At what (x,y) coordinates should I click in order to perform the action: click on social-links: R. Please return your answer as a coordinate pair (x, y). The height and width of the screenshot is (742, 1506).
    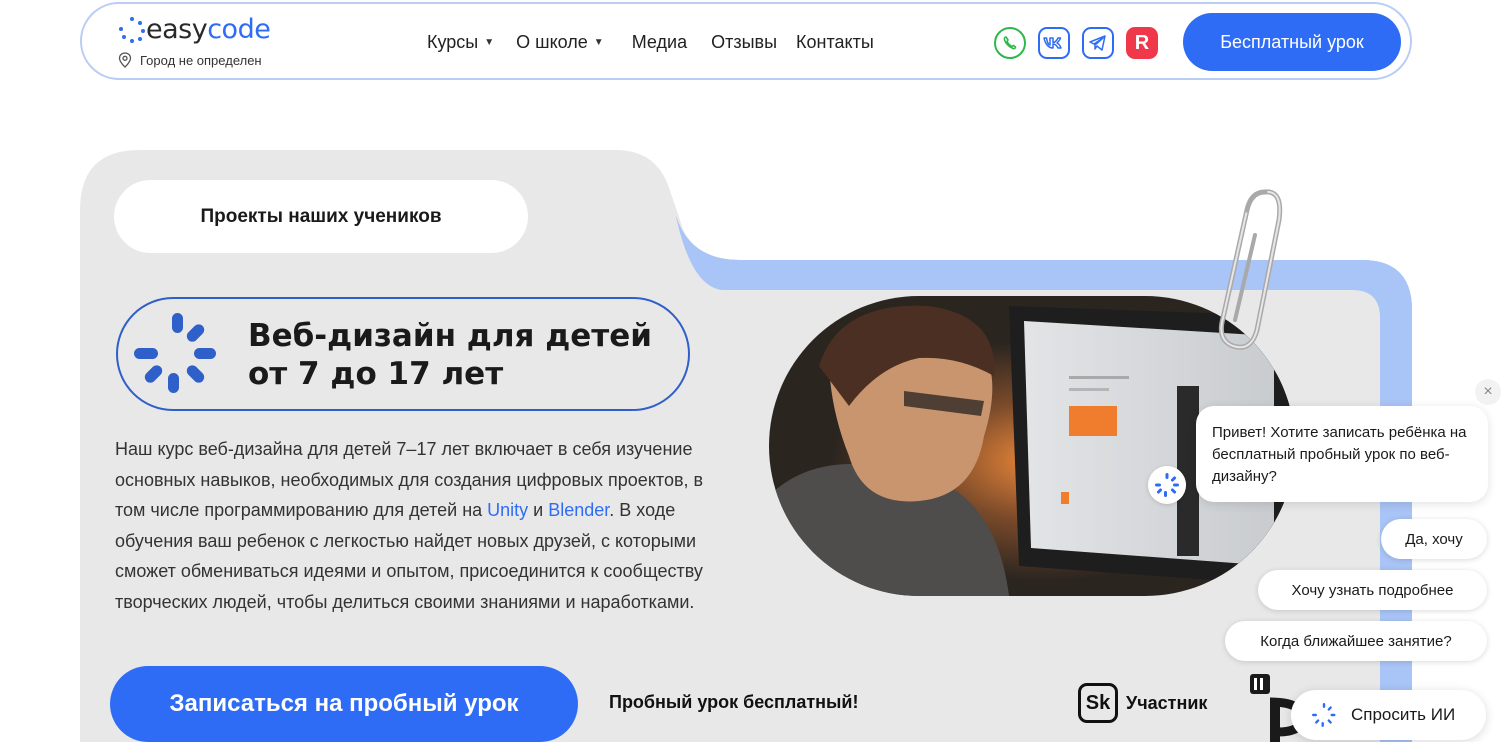
    Looking at the image, I should click on (1082, 43).